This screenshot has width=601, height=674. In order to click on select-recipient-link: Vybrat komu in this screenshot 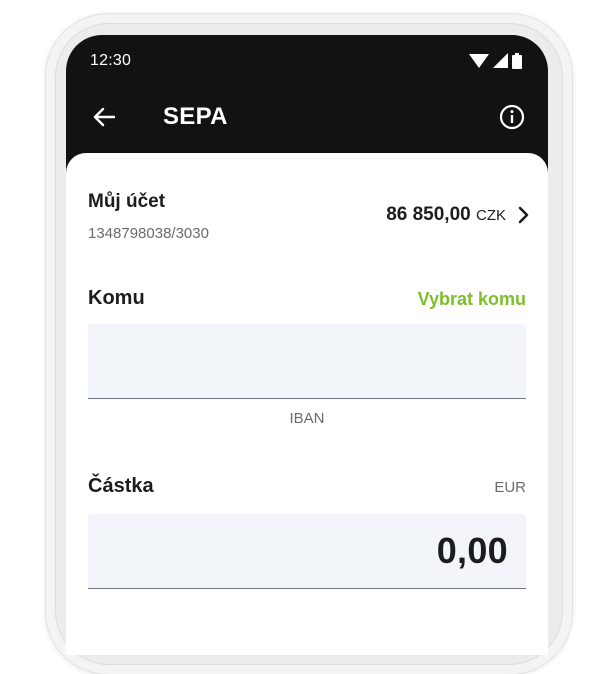, I will do `click(472, 299)`.